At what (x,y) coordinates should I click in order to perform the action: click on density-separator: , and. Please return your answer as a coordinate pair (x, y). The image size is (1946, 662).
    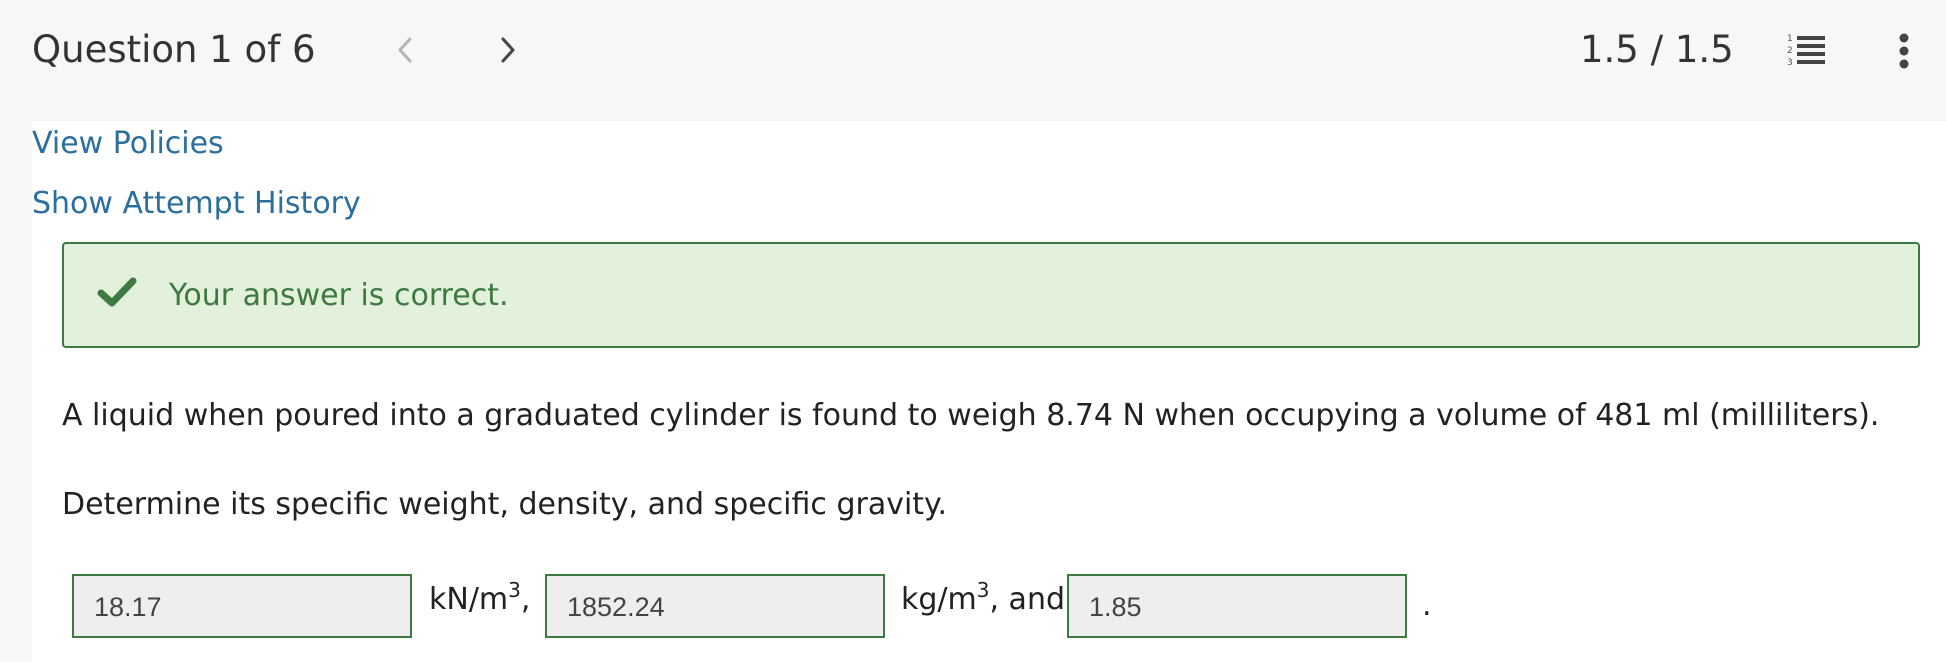
    Looking at the image, I should click on (1027, 599).